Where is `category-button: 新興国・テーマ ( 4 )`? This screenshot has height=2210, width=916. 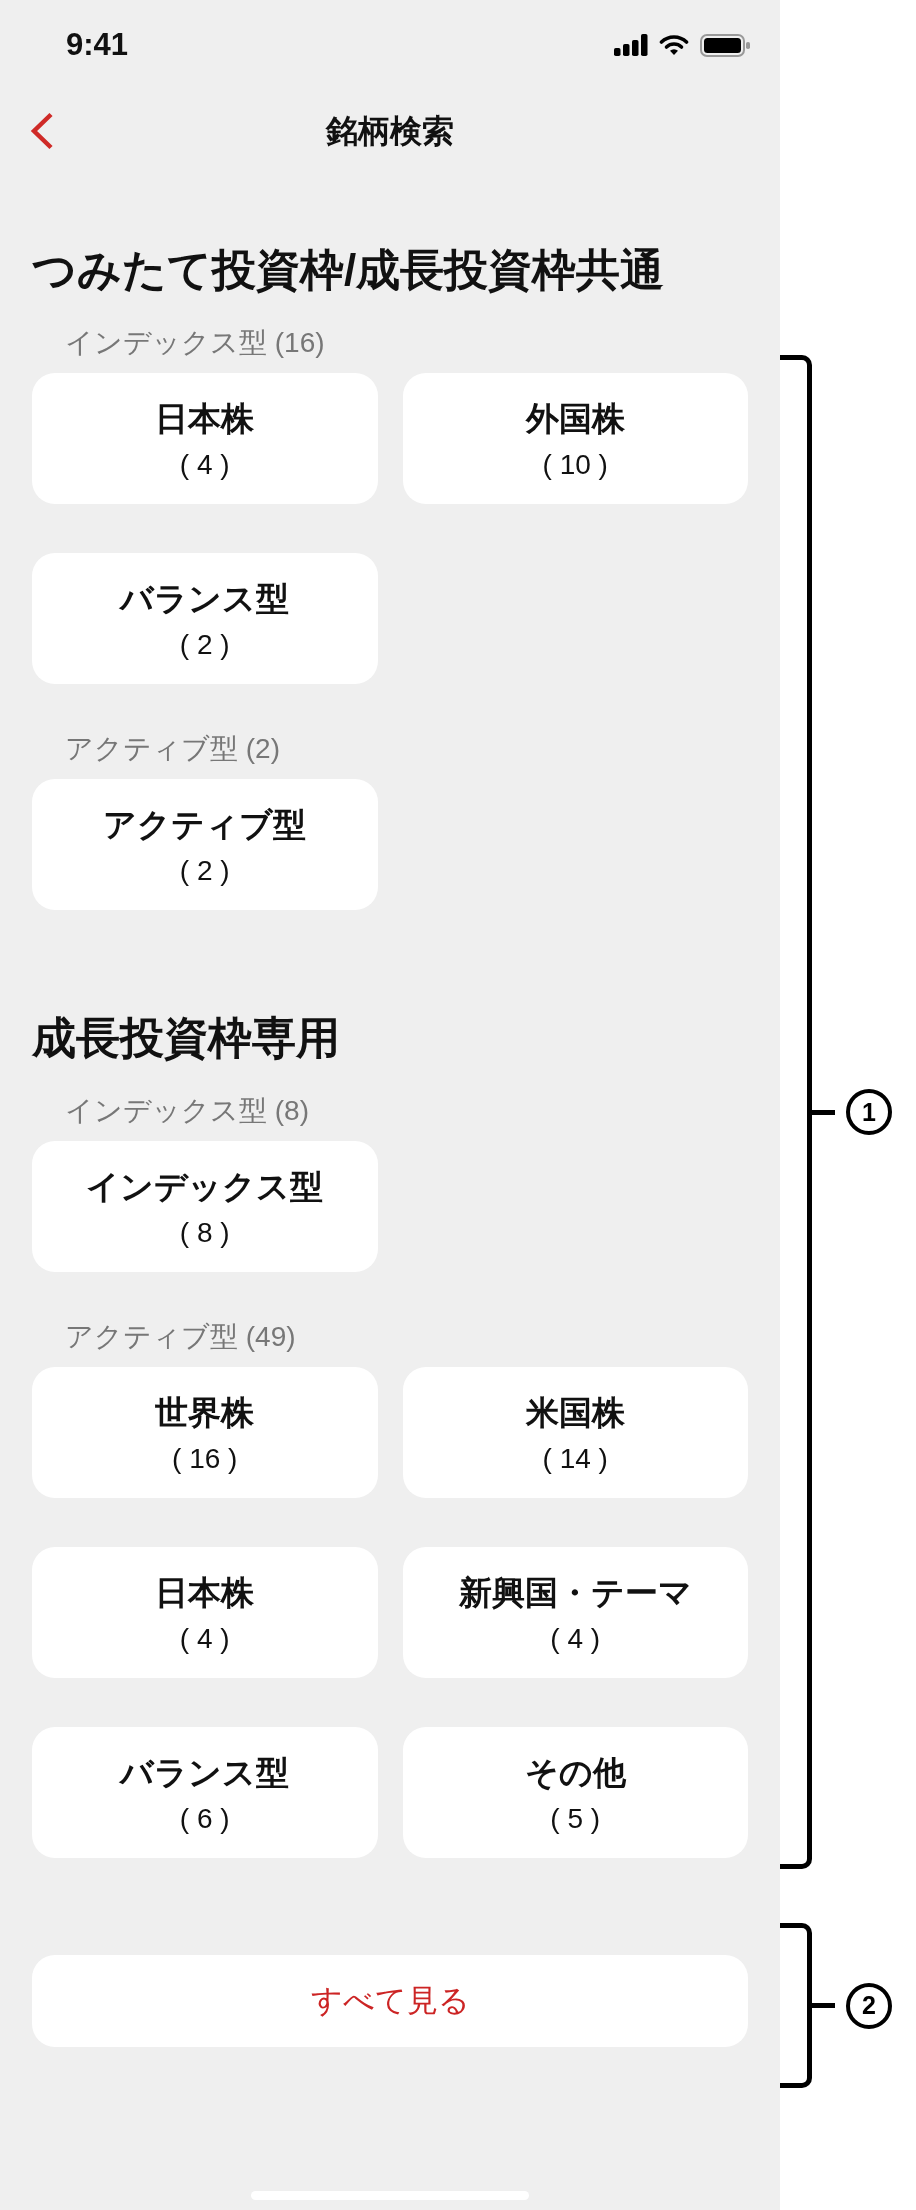
category-button: 新興国・テーマ ( 4 ) is located at coordinates (575, 1612).